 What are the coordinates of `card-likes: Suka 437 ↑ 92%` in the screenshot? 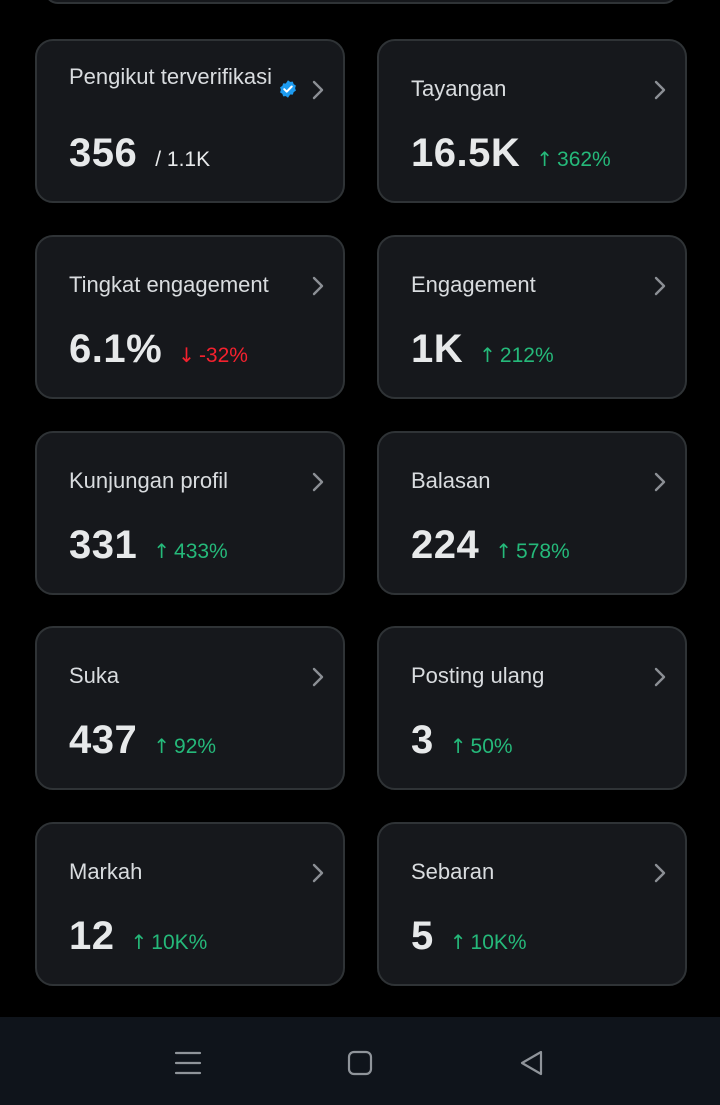 It's located at (190, 708).